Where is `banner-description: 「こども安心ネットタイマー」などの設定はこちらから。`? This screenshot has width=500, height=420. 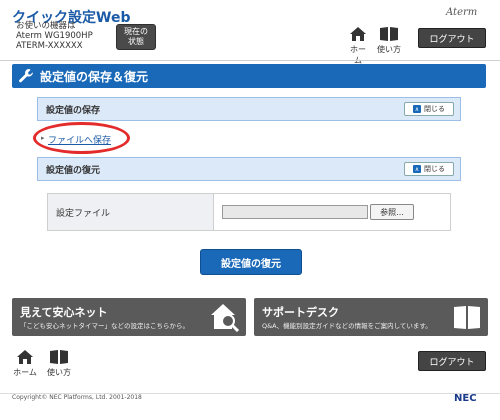
banner-description: 「こども安心ネットタイマー」などの設定はこちらから。 is located at coordinates (104, 326).